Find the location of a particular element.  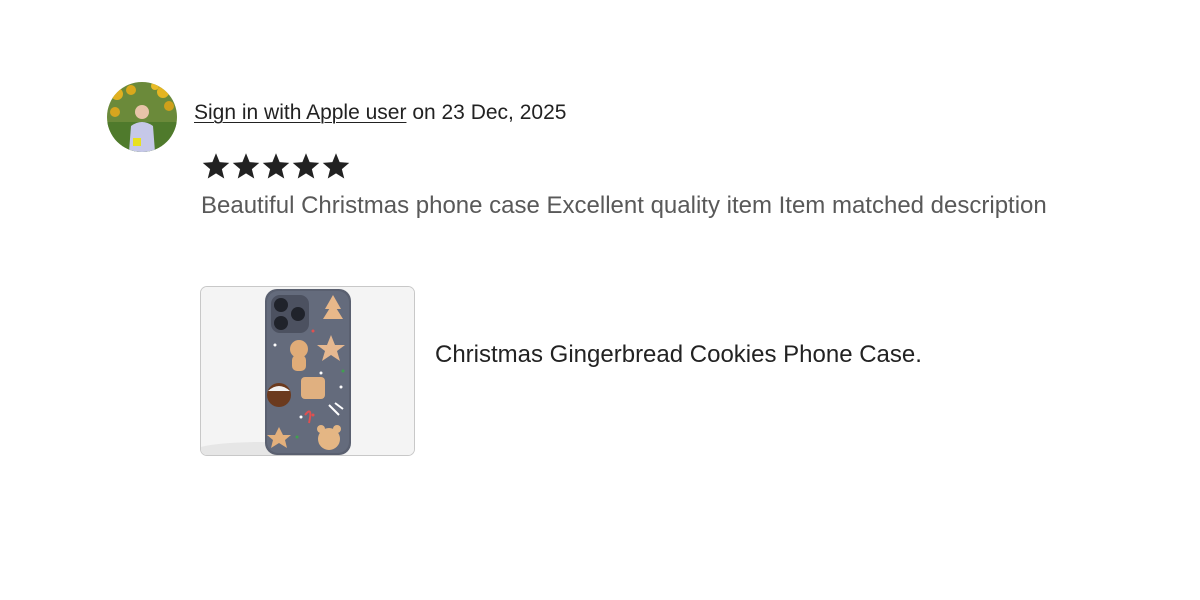

star-rating is located at coordinates (276, 166).